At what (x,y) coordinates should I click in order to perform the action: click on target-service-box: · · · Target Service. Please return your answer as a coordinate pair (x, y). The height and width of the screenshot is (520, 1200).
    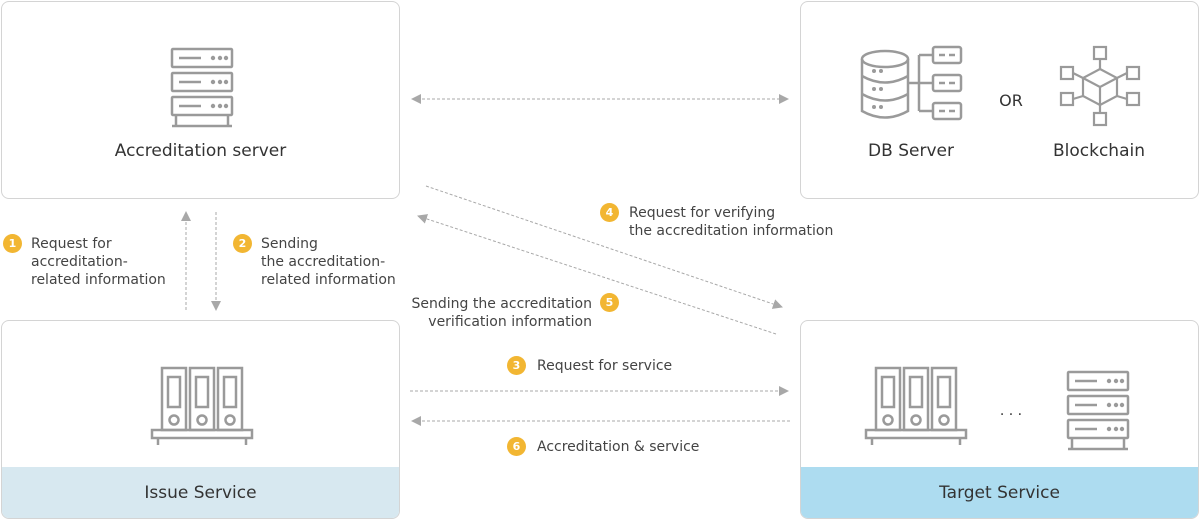
    Looking at the image, I should click on (999, 419).